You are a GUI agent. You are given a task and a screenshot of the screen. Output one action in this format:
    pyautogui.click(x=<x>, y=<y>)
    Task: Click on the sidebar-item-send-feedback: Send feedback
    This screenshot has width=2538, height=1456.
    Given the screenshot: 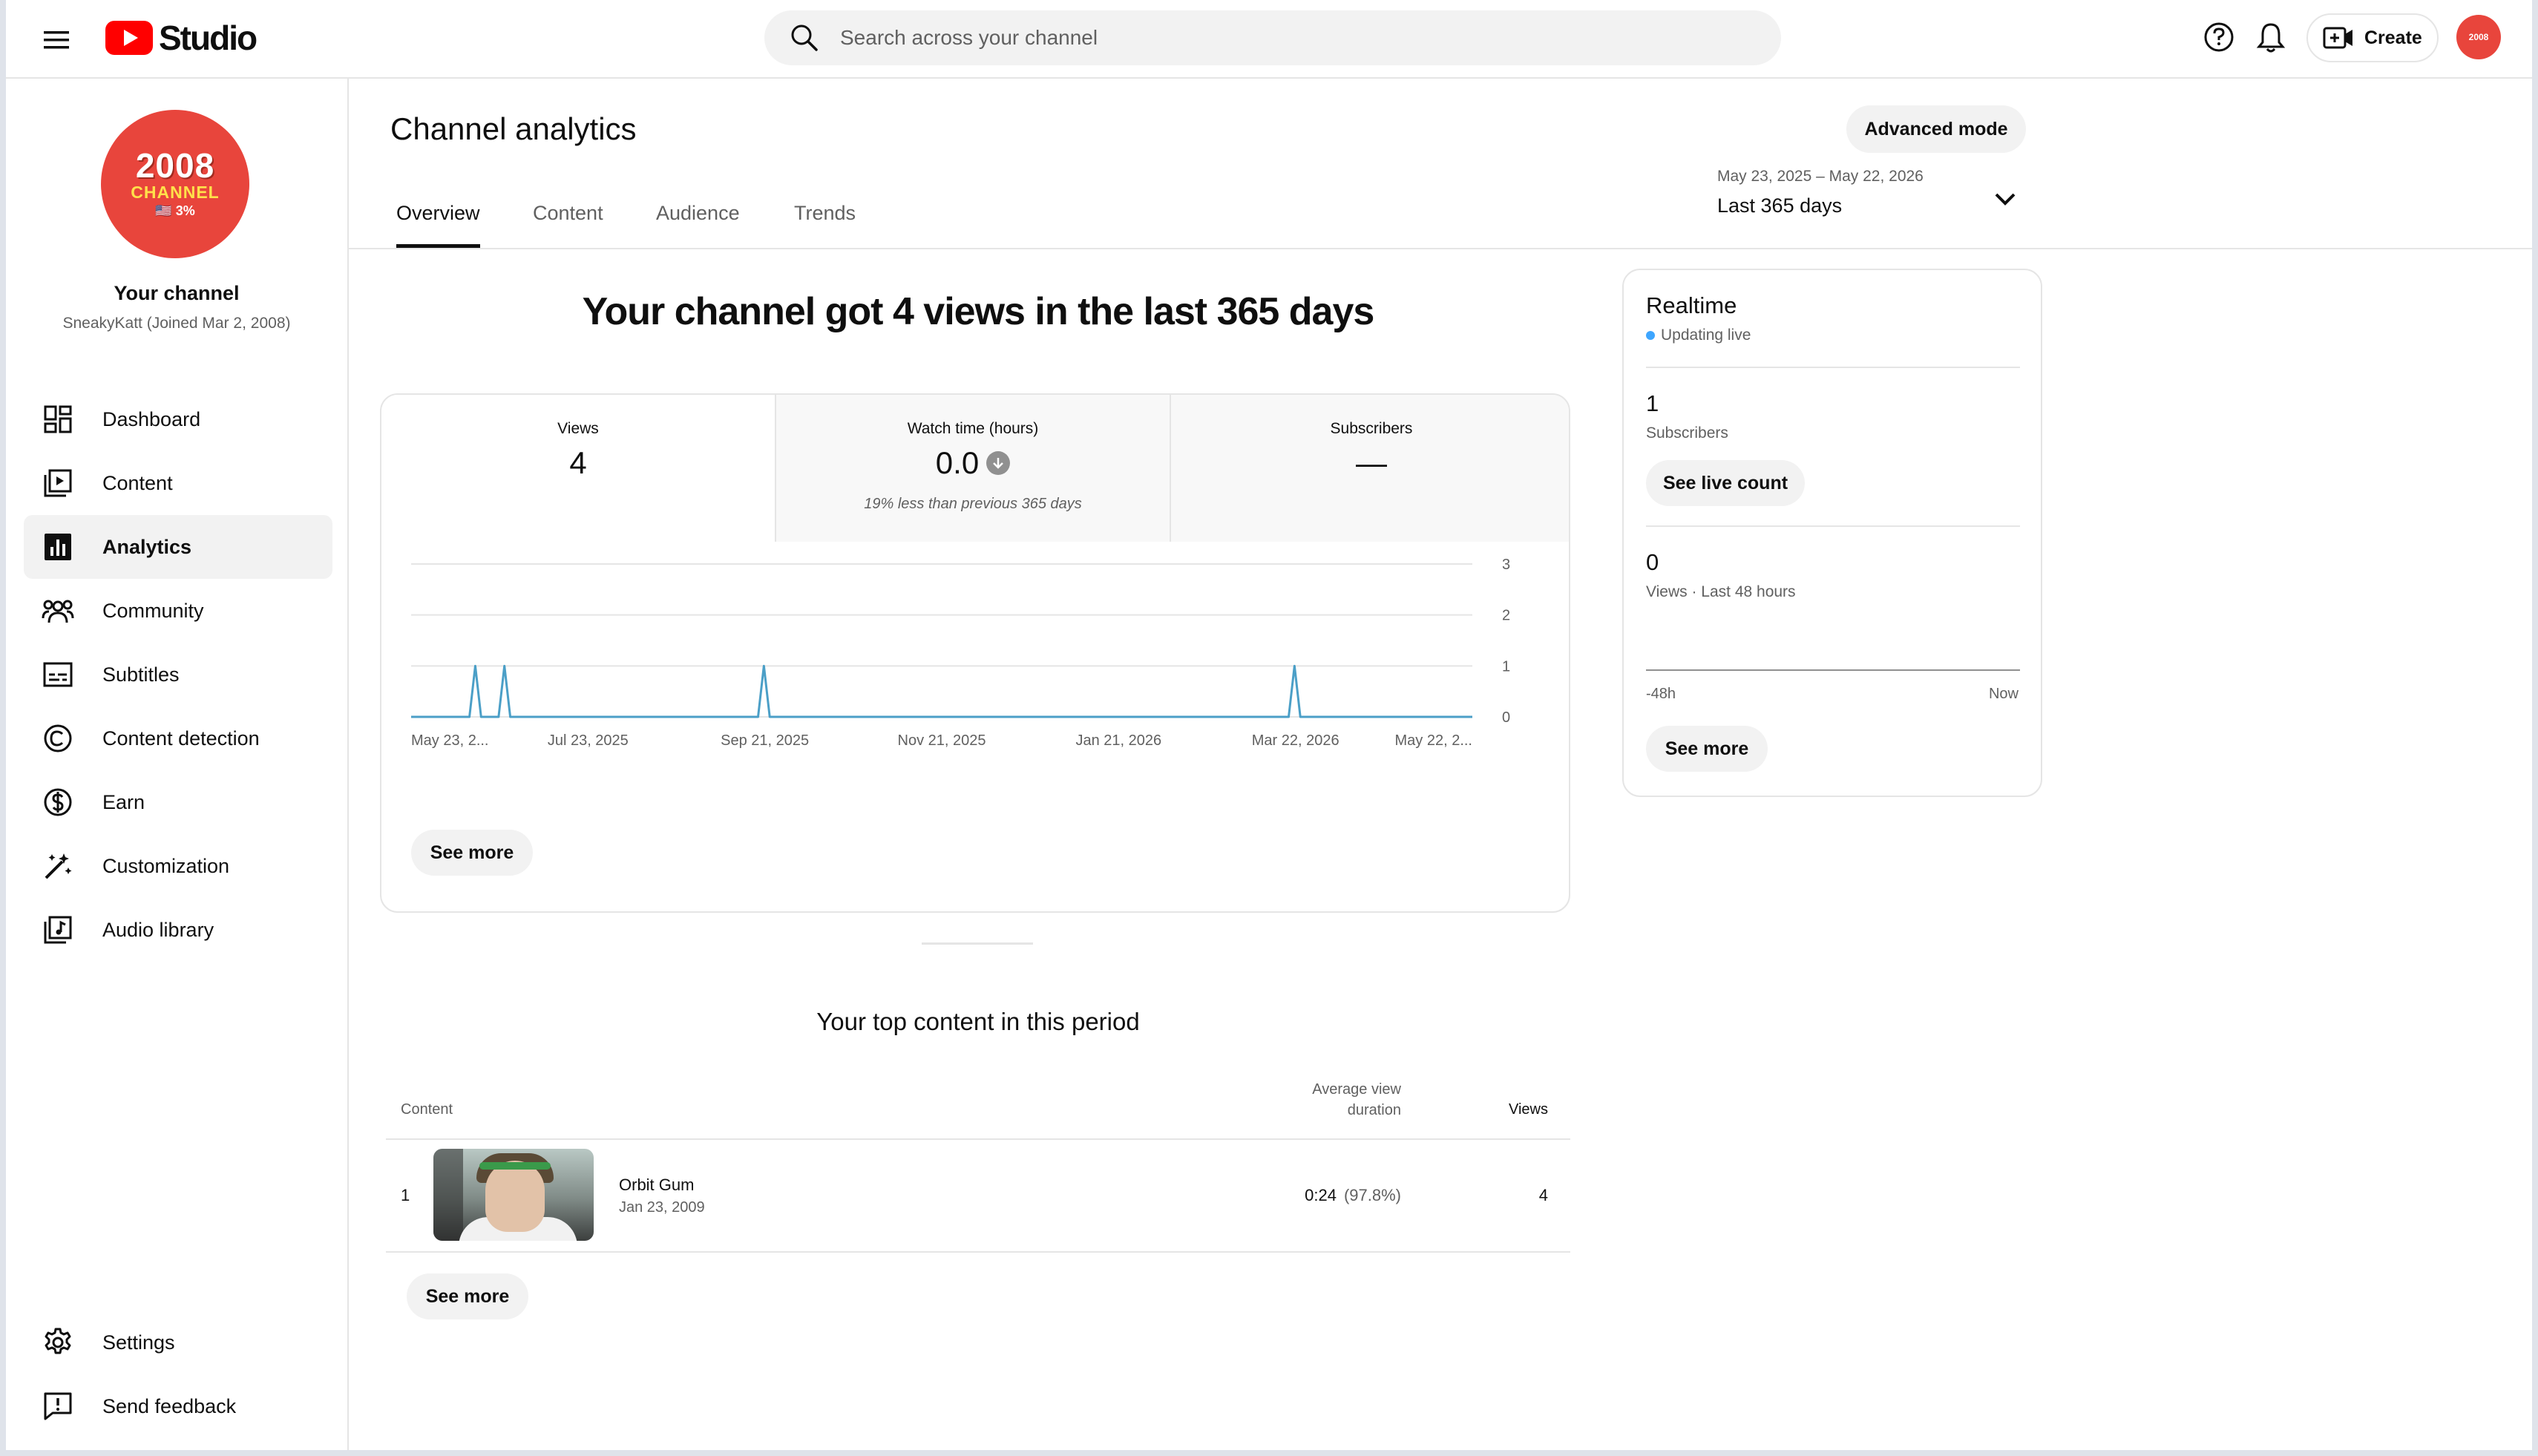 What is the action you would take?
    pyautogui.click(x=178, y=1406)
    